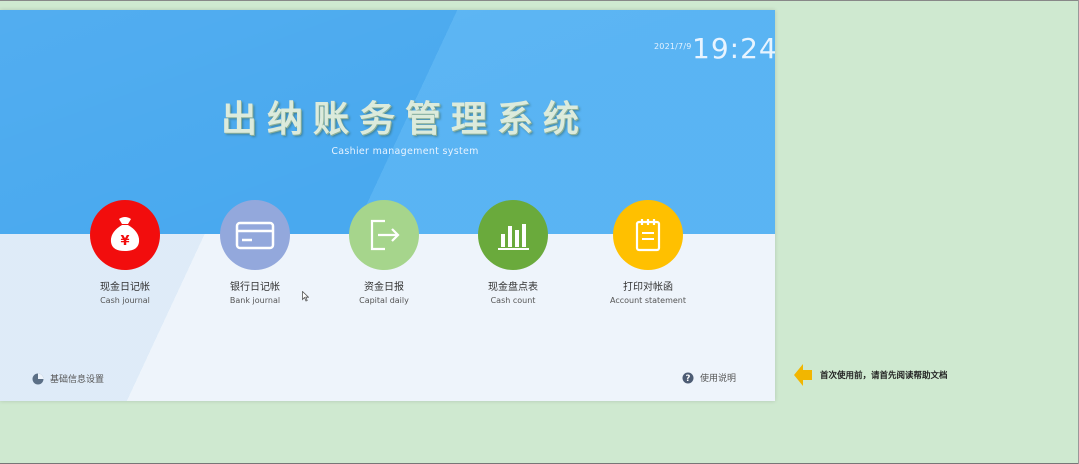  What do you see at coordinates (384, 287) in the screenshot?
I see `module-label: 资金日报` at bounding box center [384, 287].